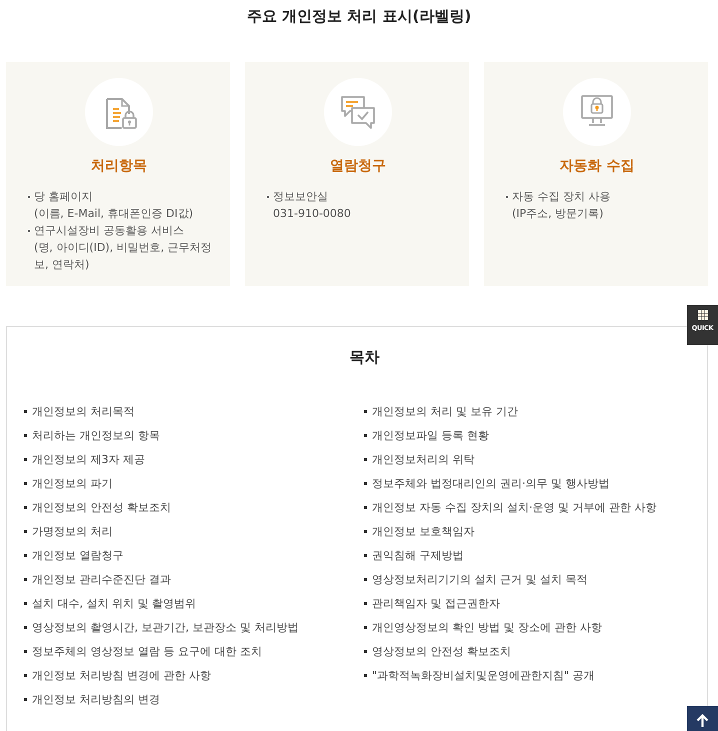 This screenshot has width=718, height=731. I want to click on contents-link: 개인영상정보의 확인 방법 및 장소에 관한 사항, so click(487, 627).